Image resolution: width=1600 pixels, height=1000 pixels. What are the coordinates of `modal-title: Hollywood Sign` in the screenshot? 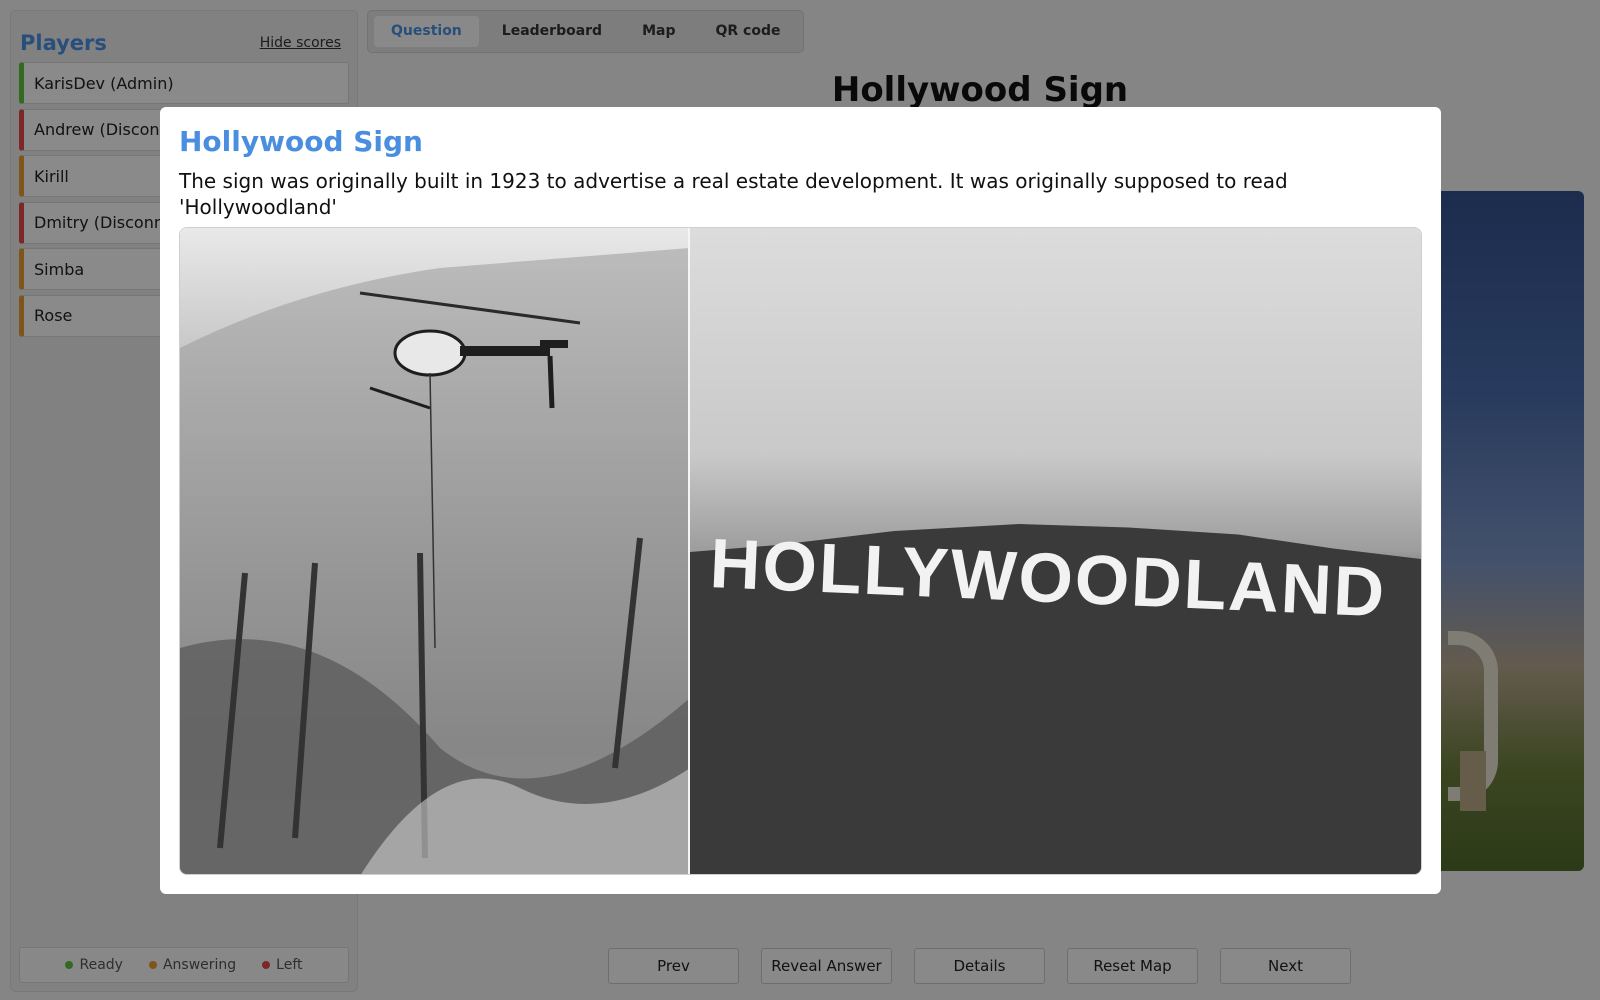 It's located at (301, 141).